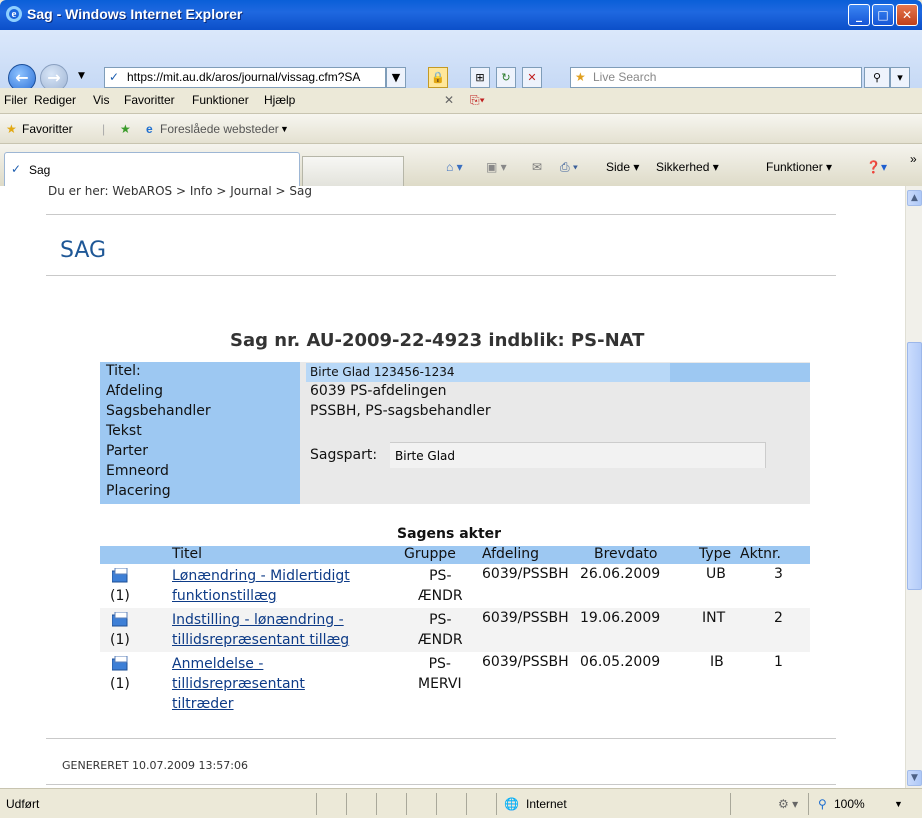  What do you see at coordinates (898, 804) in the screenshot?
I see `zoom-dropdown-icon: ▼` at bounding box center [898, 804].